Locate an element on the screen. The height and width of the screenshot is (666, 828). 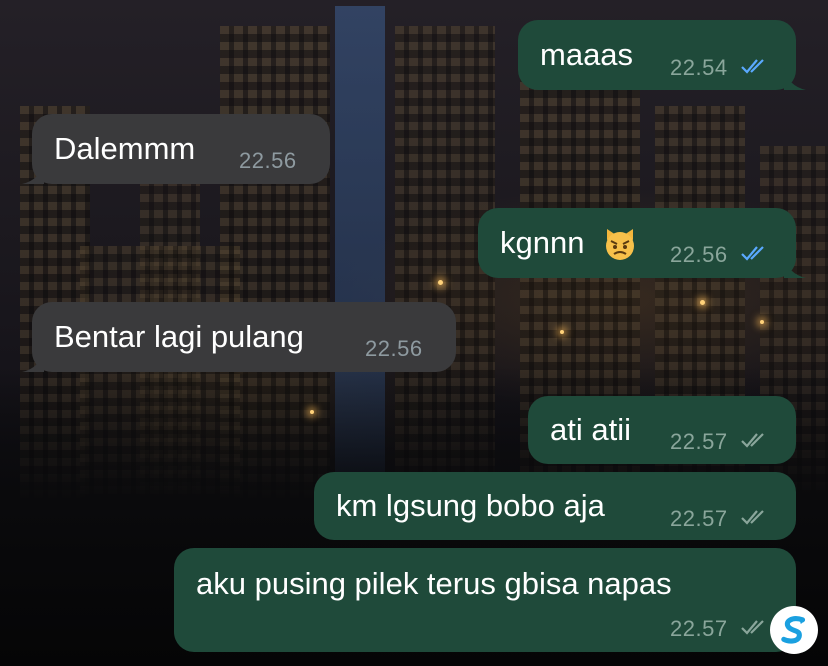
message-timestamp: 22.54 is located at coordinates (699, 67).